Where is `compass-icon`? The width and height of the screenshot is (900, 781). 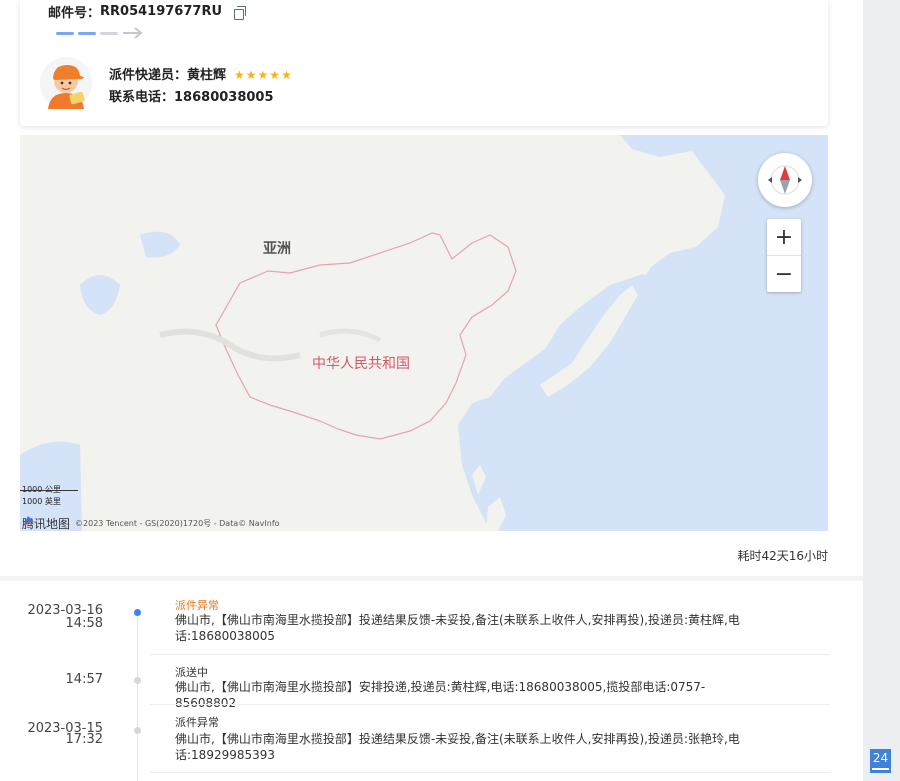 compass-icon is located at coordinates (785, 180).